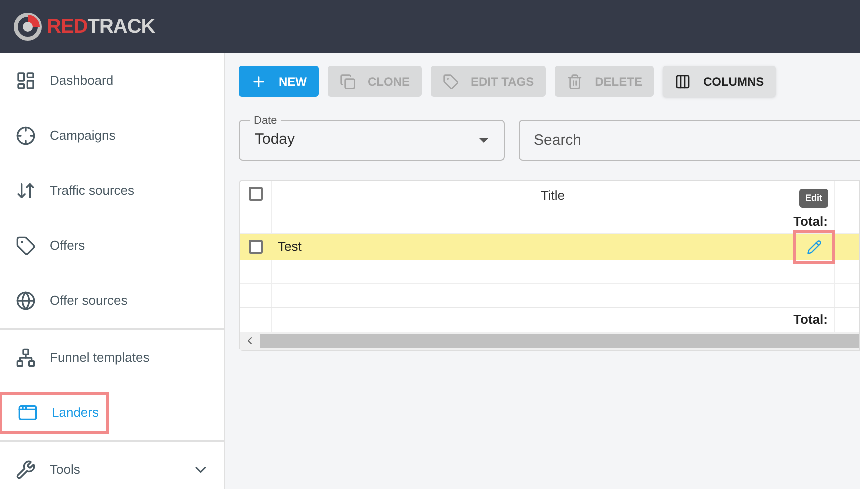  Describe the element at coordinates (575, 82) in the screenshot. I see `trash-icon` at that location.